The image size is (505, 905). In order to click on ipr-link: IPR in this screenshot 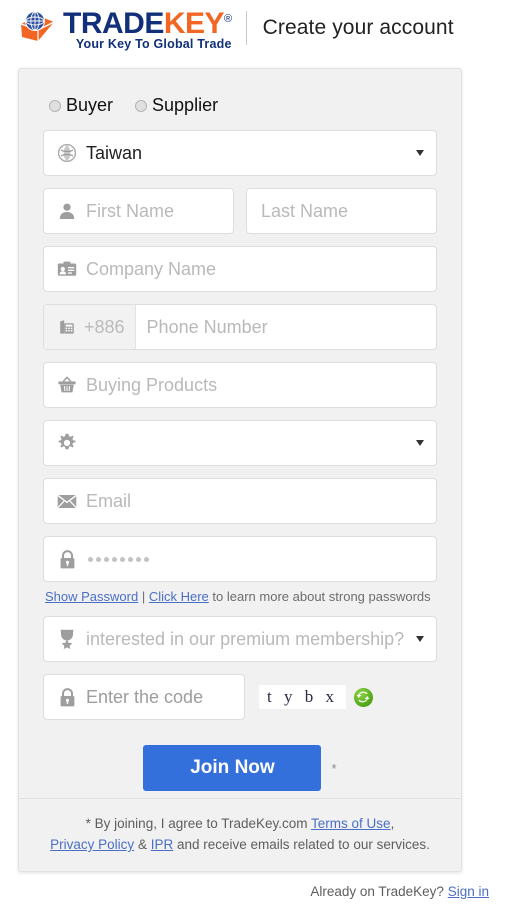, I will do `click(162, 844)`.